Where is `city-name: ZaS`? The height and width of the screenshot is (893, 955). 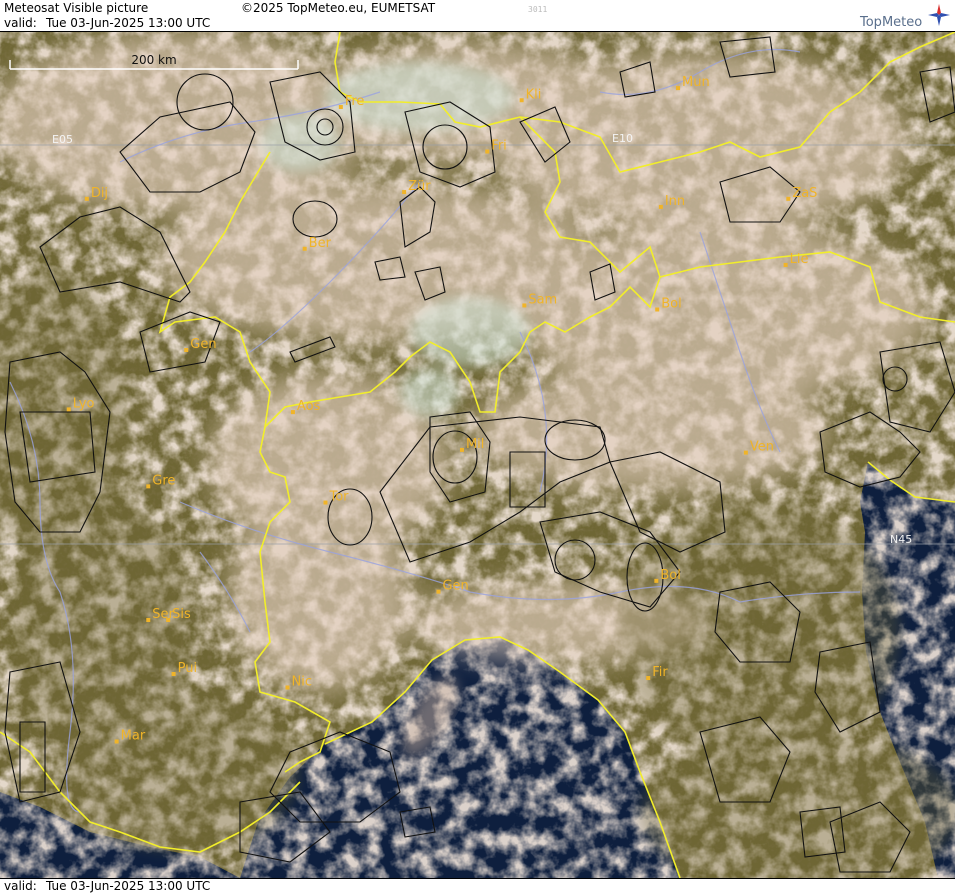
city-name: ZaS is located at coordinates (804, 193).